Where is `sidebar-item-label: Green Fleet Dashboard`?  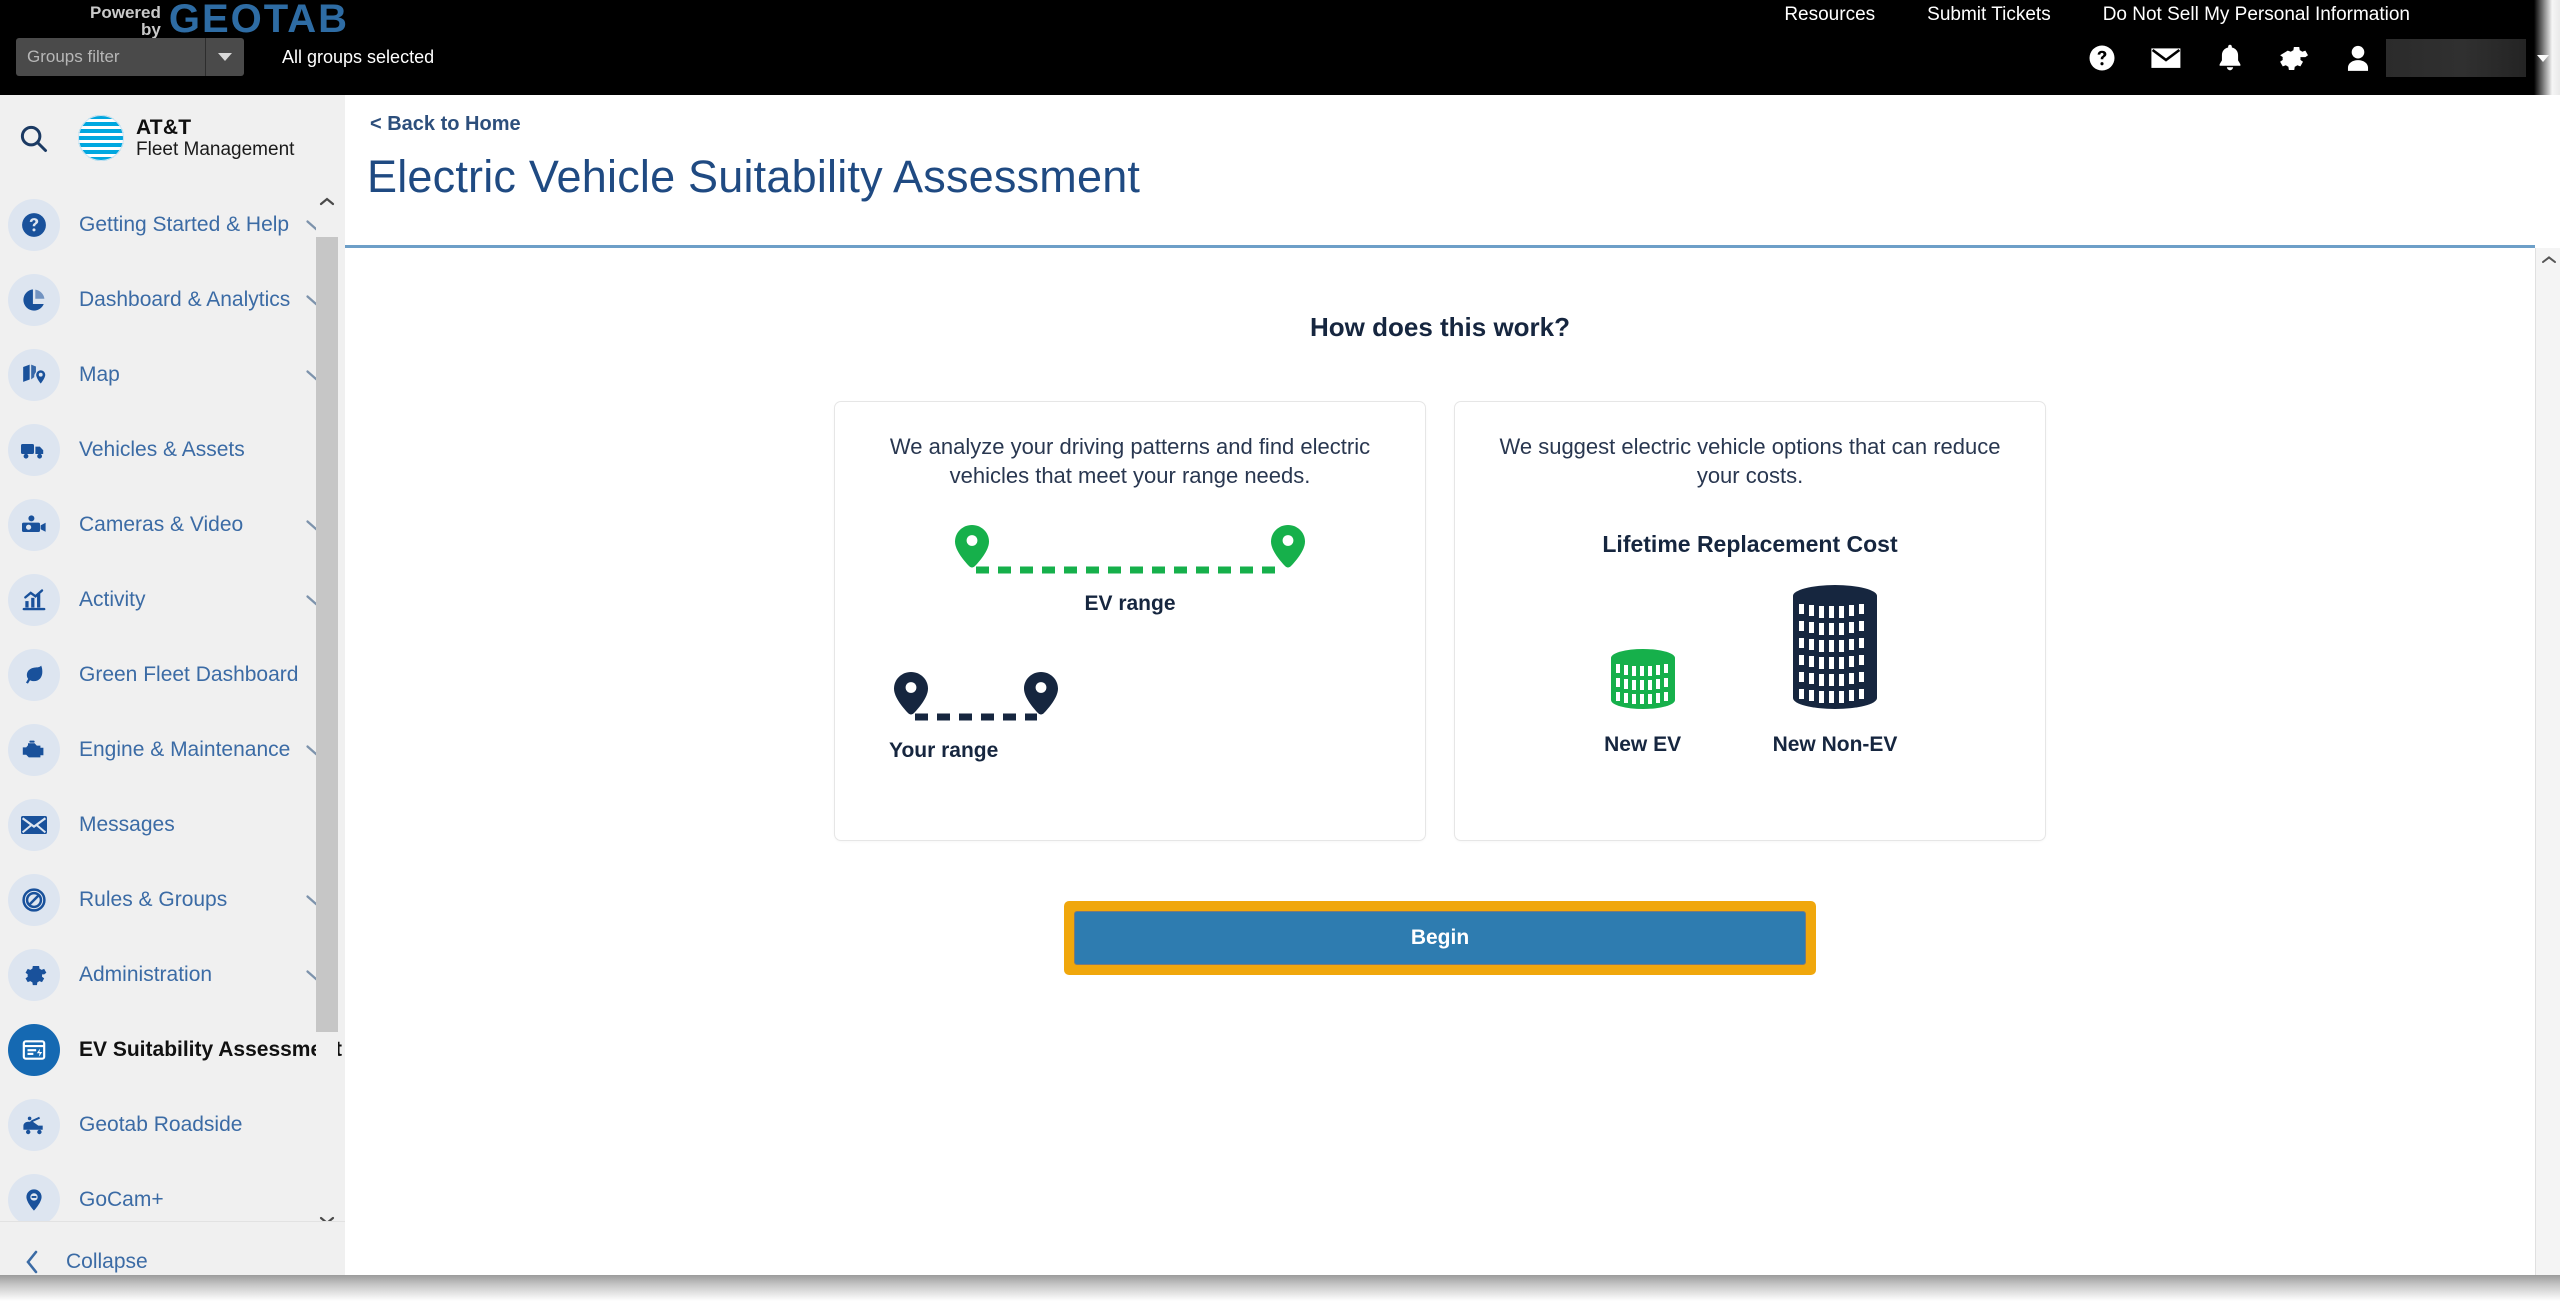
sidebar-item-label: Green Fleet Dashboard is located at coordinates (189, 674).